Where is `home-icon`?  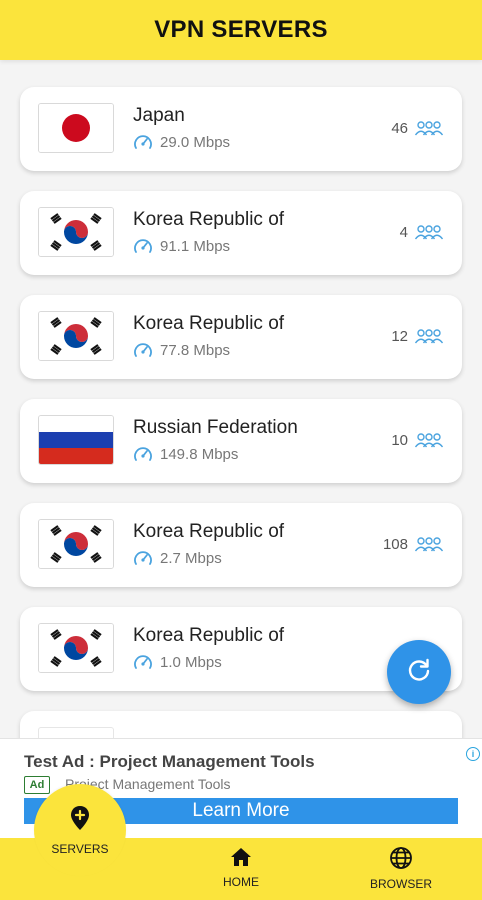
home-icon is located at coordinates (241, 859).